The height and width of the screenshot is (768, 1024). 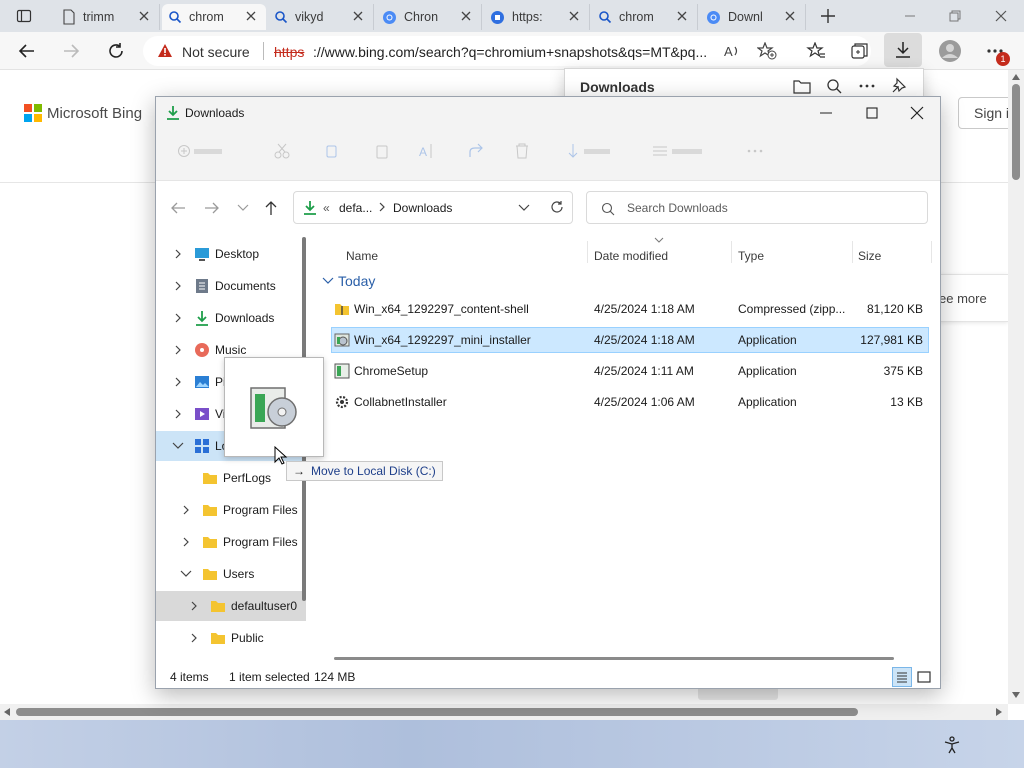 I want to click on collections-icon, so click(x=860, y=51).